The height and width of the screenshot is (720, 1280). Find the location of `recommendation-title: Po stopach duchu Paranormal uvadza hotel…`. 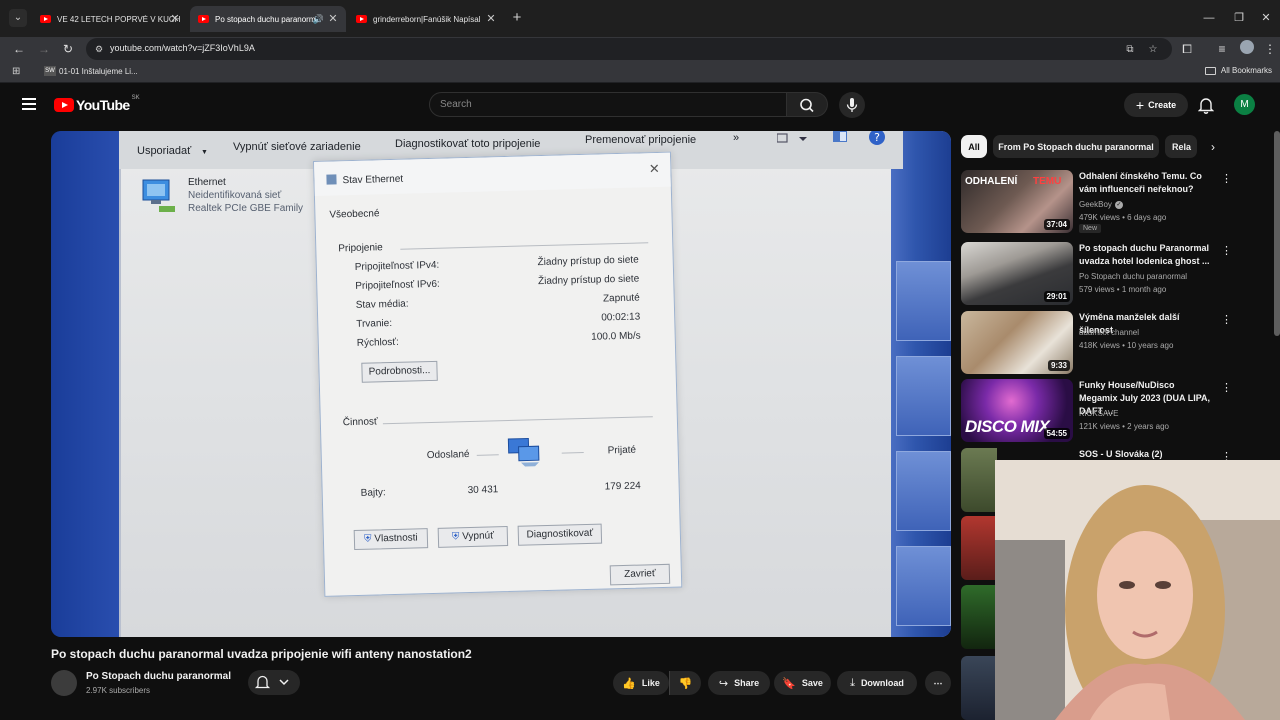

recommendation-title: Po stopach duchu Paranormal uvadza hotel… is located at coordinates (1147, 255).